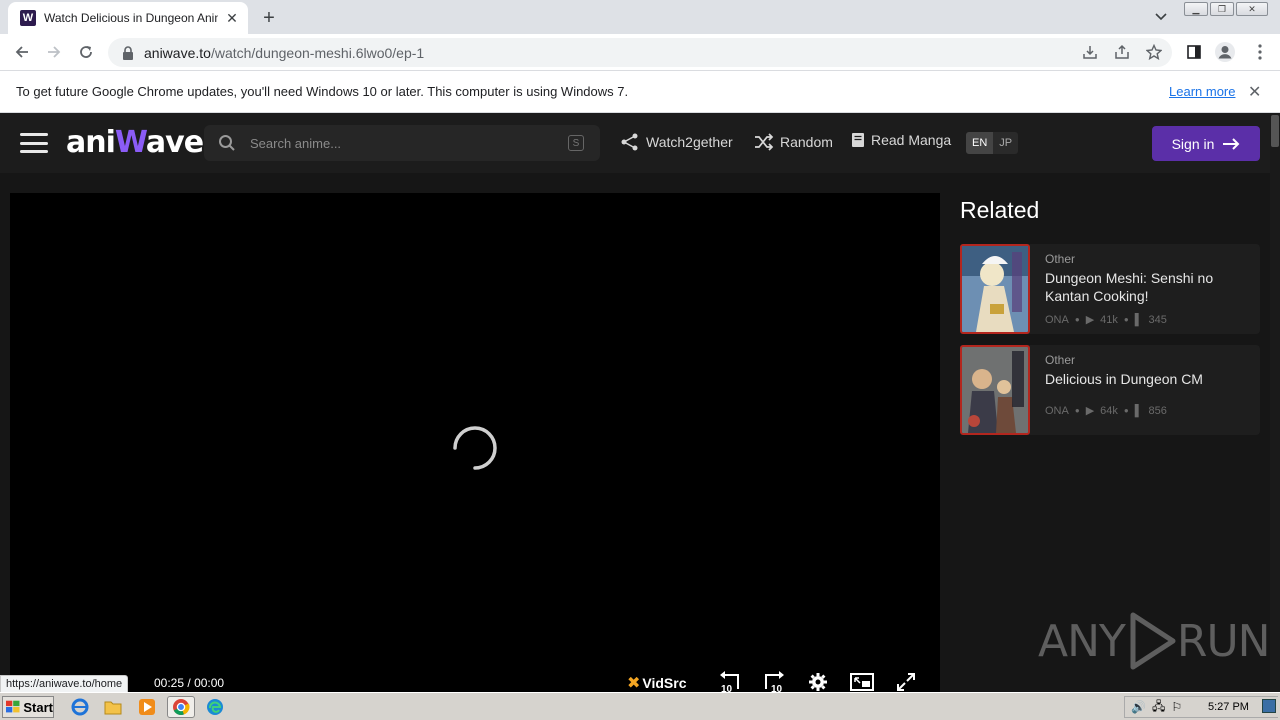 This screenshot has width=1280, height=720. I want to click on shuffle-icon, so click(764, 142).